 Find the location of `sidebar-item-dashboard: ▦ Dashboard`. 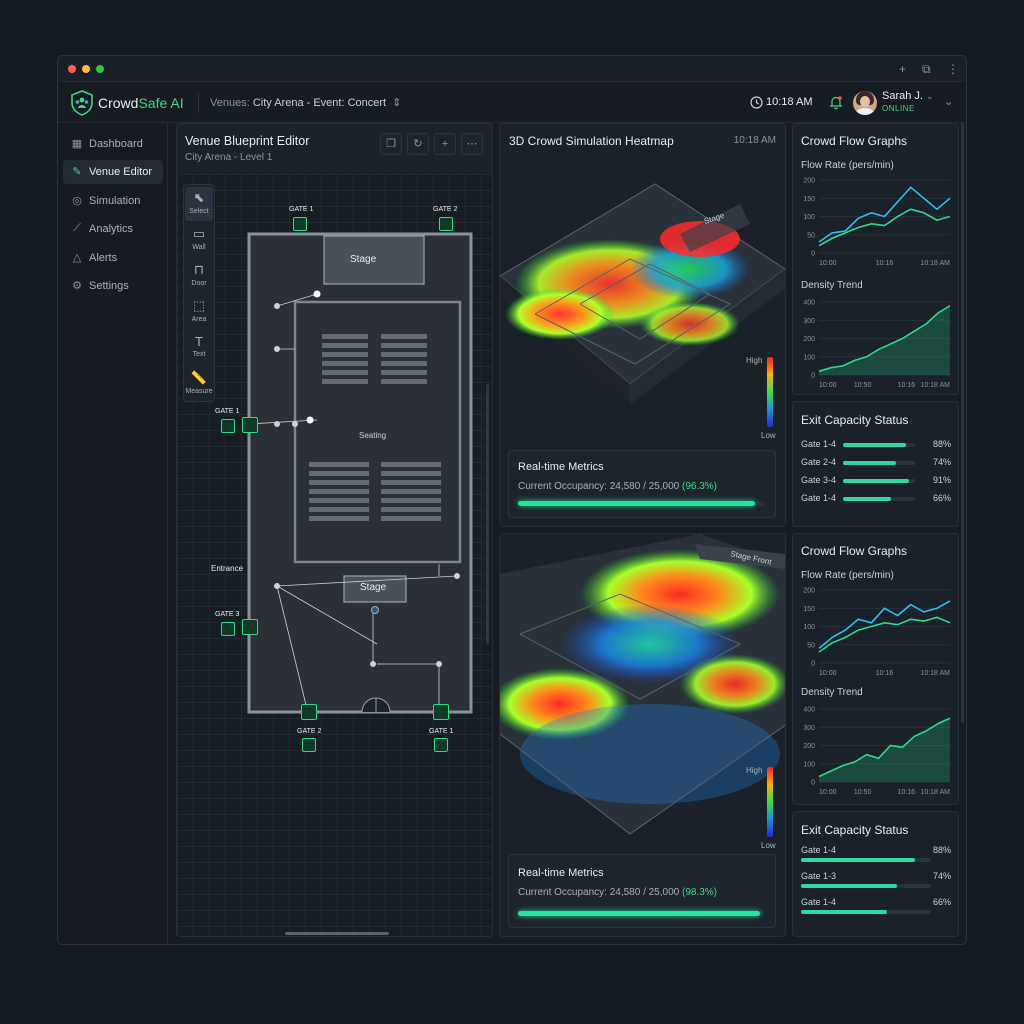

sidebar-item-dashboard: ▦ Dashboard is located at coordinates (113, 144).